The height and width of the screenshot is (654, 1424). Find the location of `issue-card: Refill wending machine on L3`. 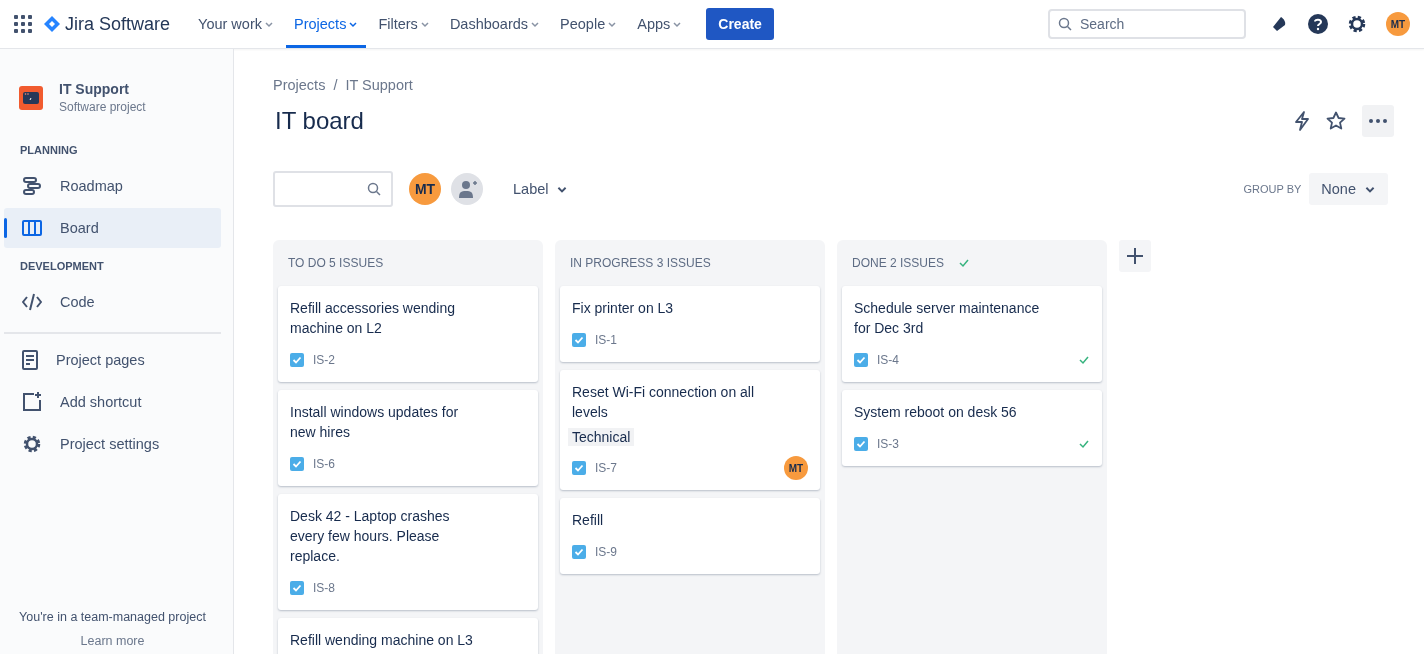

issue-card: Refill wending machine on L3 is located at coordinates (408, 636).